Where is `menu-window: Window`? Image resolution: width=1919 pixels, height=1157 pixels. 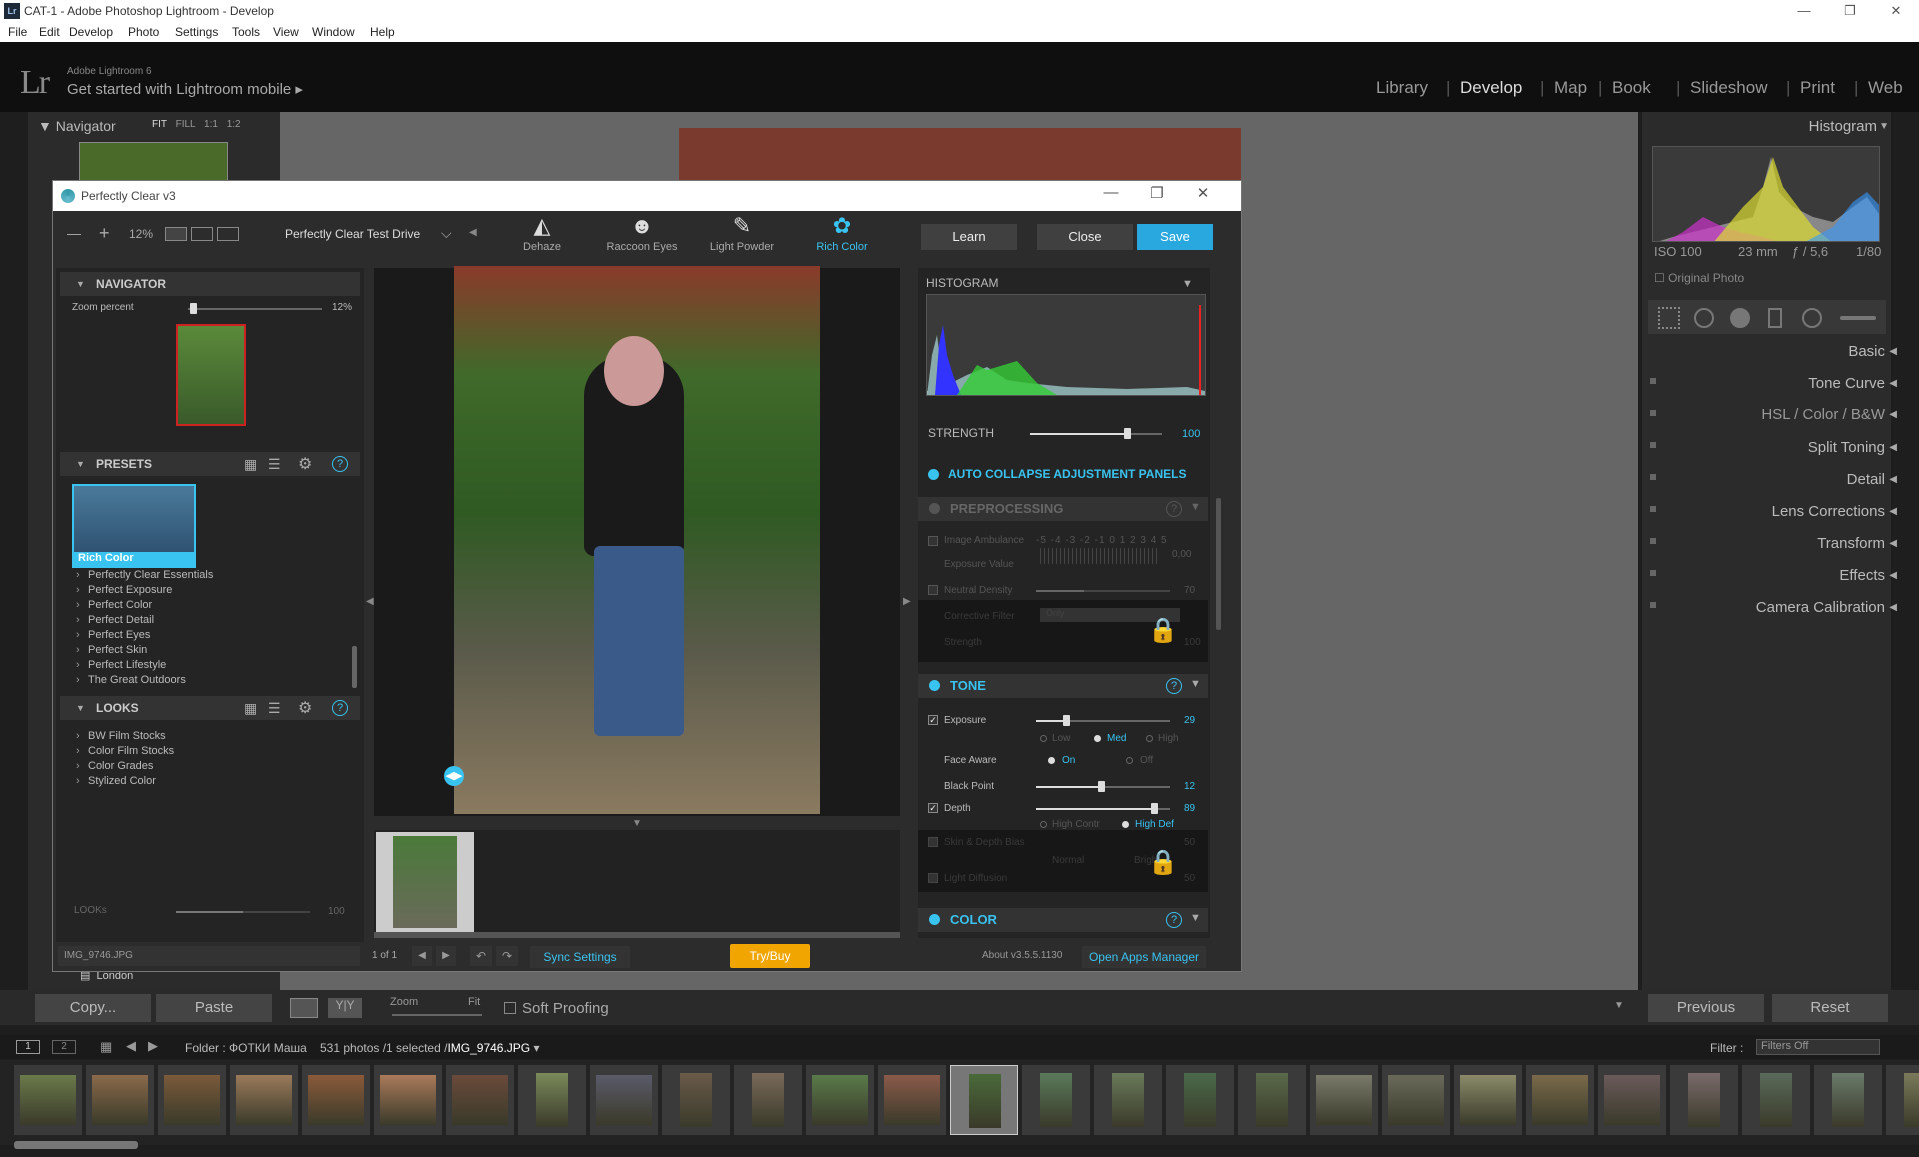 menu-window: Window is located at coordinates (333, 32).